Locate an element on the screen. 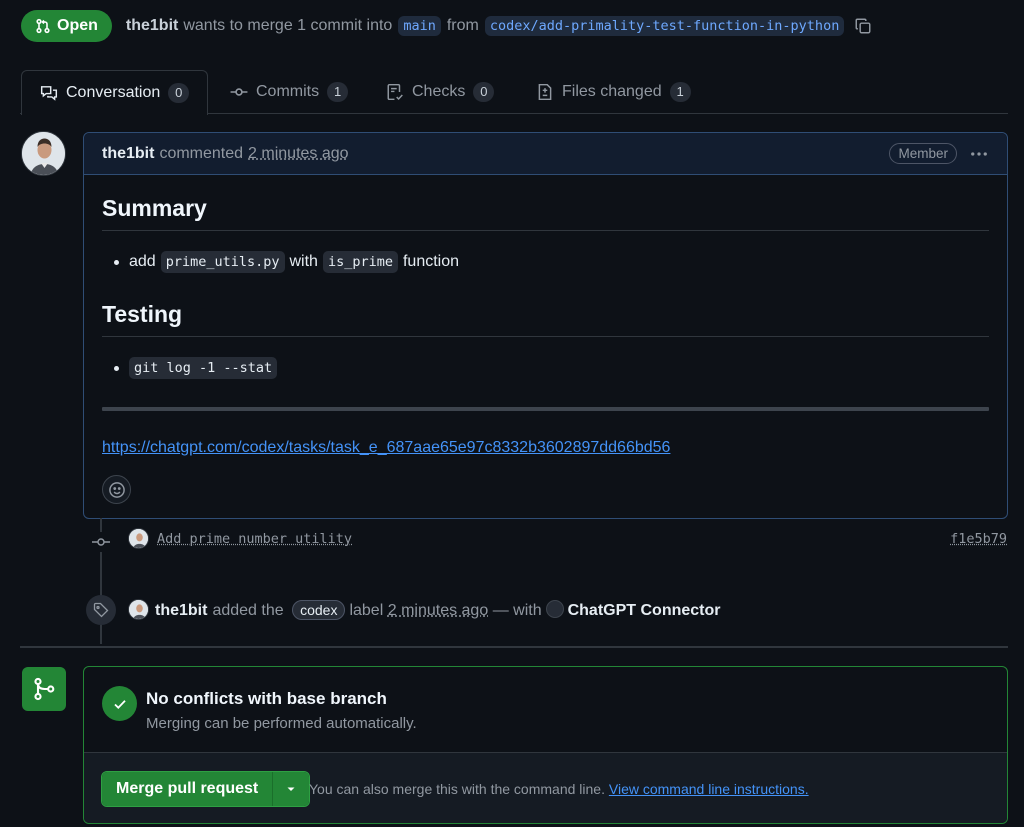 The image size is (1024, 827). label-codex: codex is located at coordinates (319, 609).